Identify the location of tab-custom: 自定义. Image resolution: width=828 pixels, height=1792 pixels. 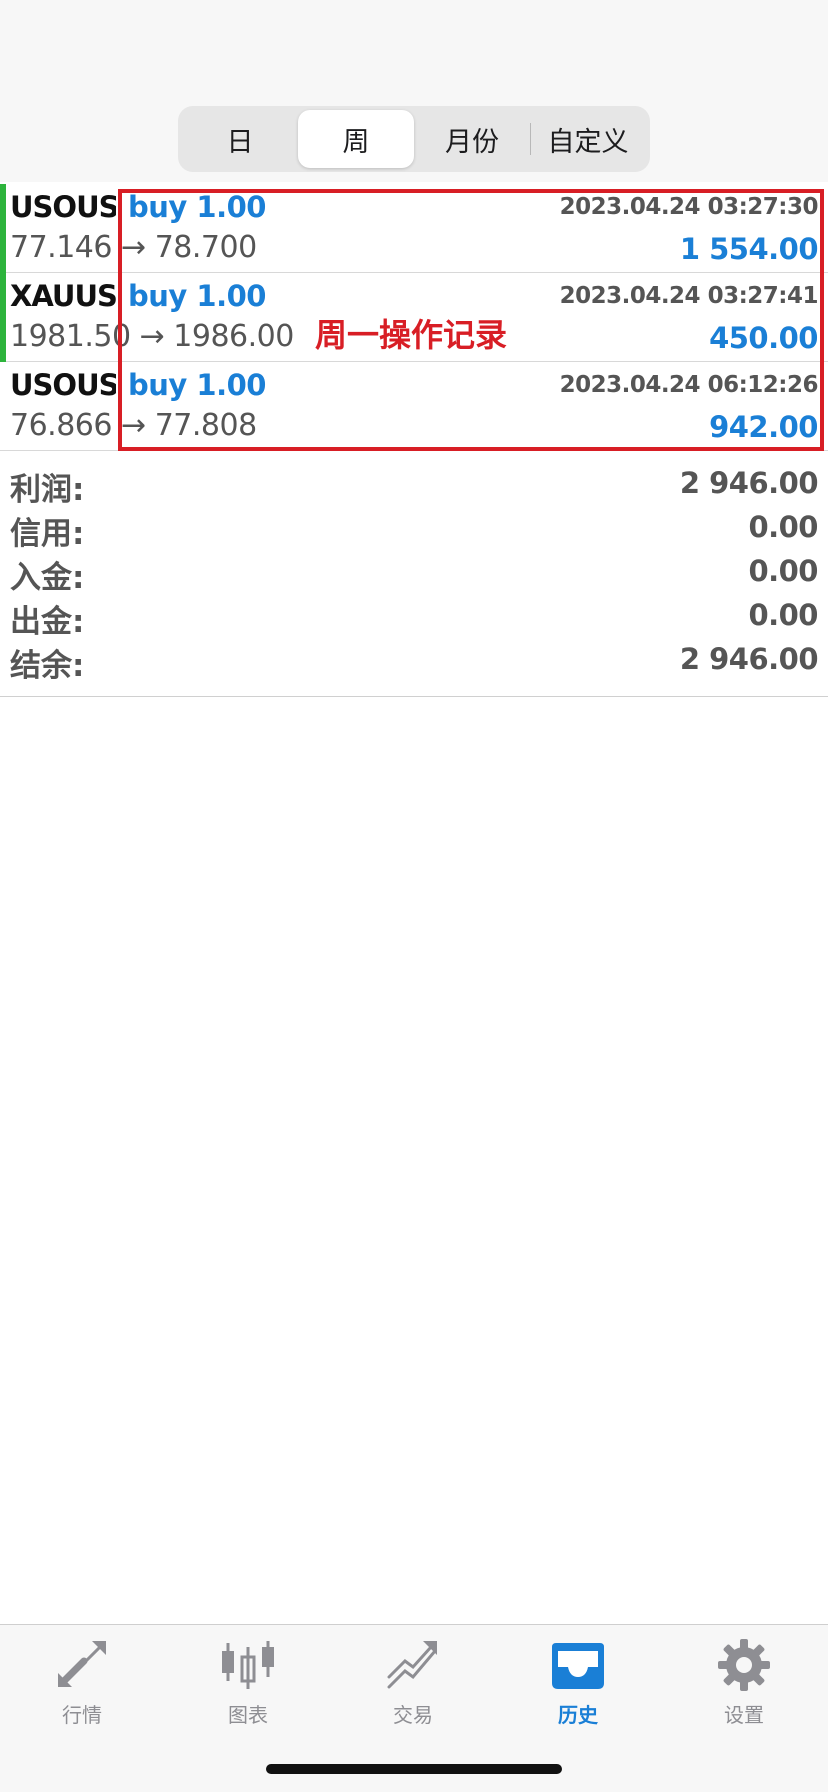
(588, 139).